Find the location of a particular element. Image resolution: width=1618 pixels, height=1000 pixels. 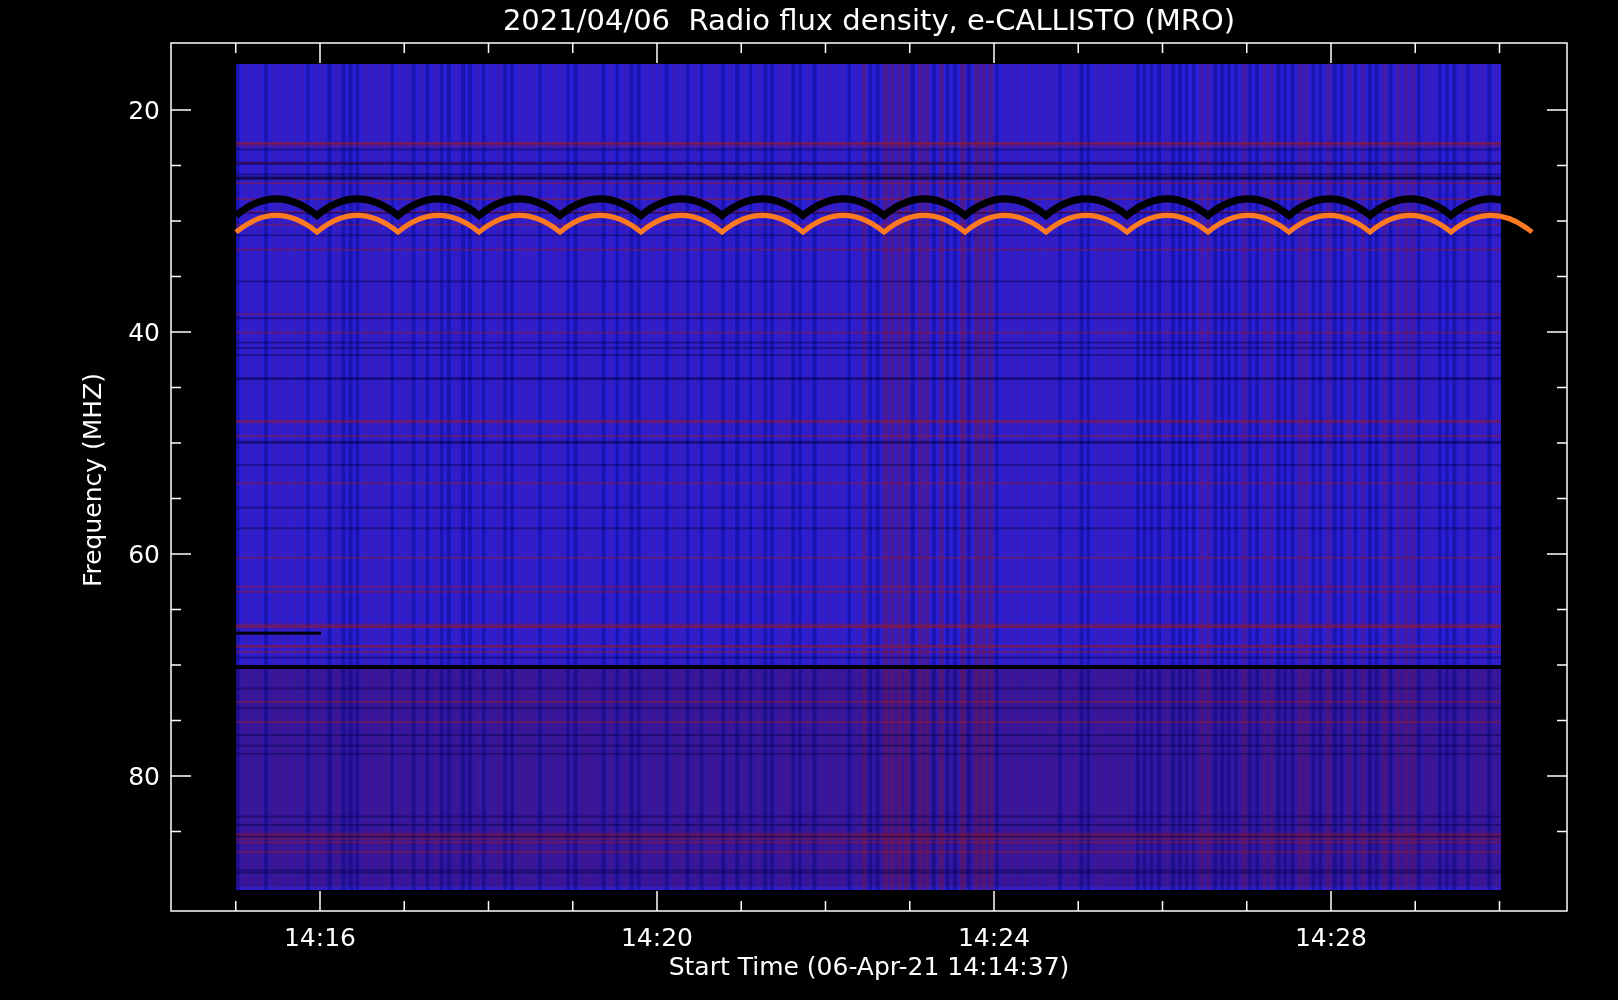

tick-label: 14:16 is located at coordinates (320, 937).